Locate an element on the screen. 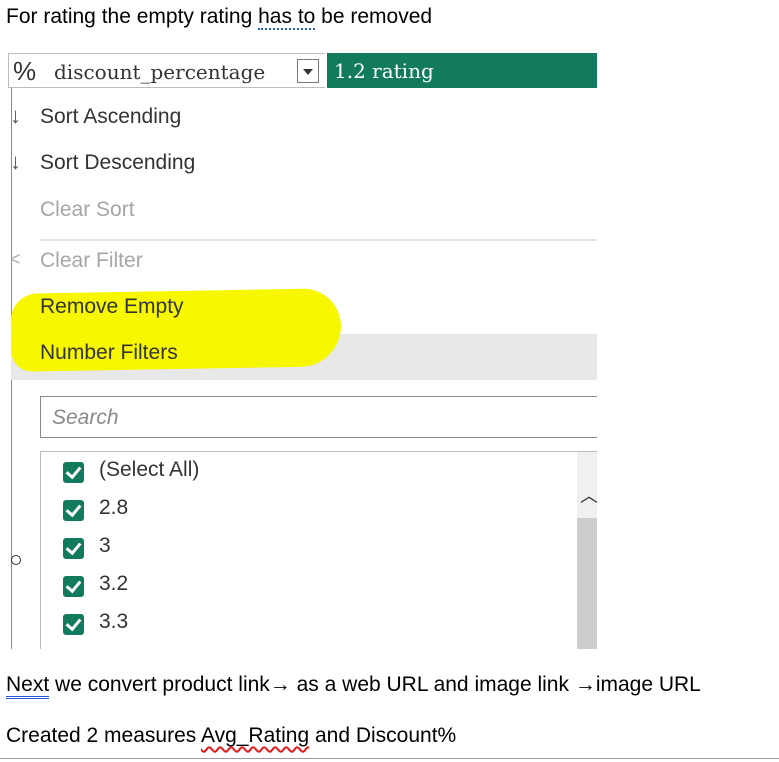 The height and width of the screenshot is (762, 779). search-input: Search is located at coordinates (318, 417).